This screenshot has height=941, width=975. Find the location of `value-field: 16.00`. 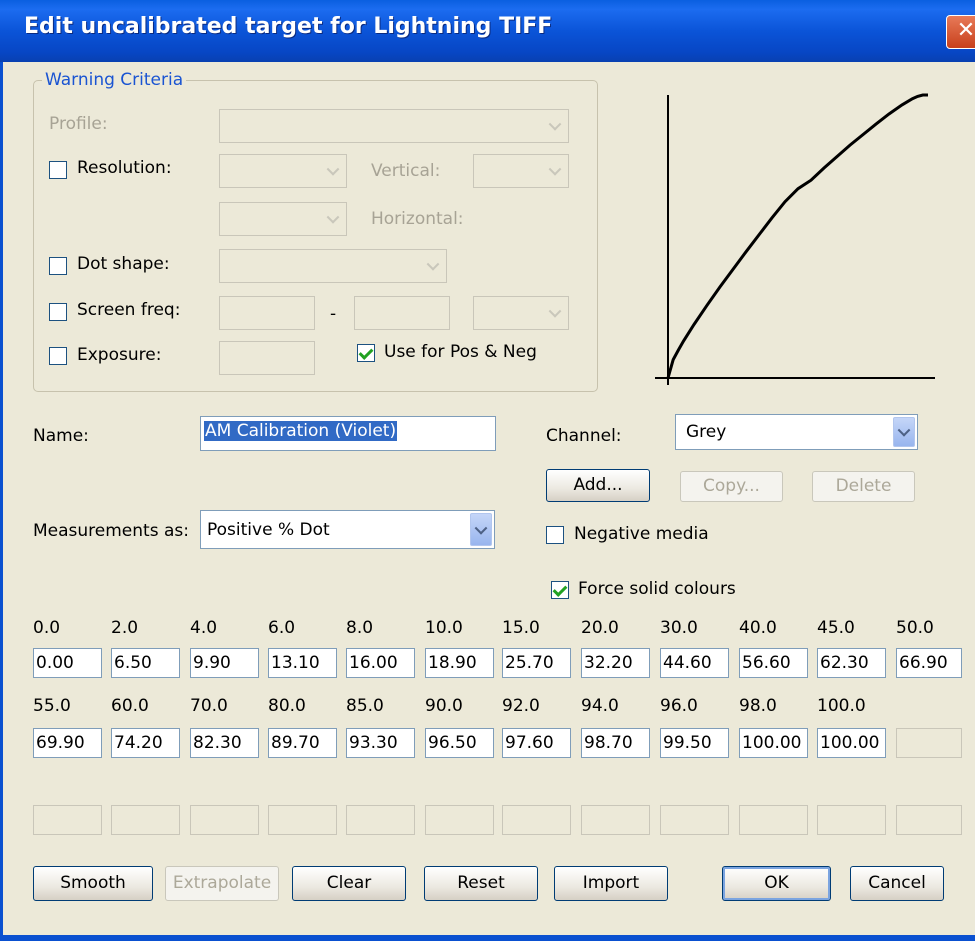

value-field: 16.00 is located at coordinates (380, 663).